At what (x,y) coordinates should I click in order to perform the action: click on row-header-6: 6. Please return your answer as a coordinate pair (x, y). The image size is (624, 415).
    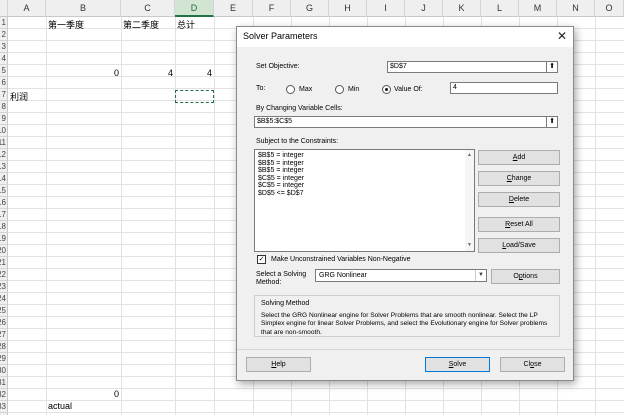
    Looking at the image, I should click on (4, 83).